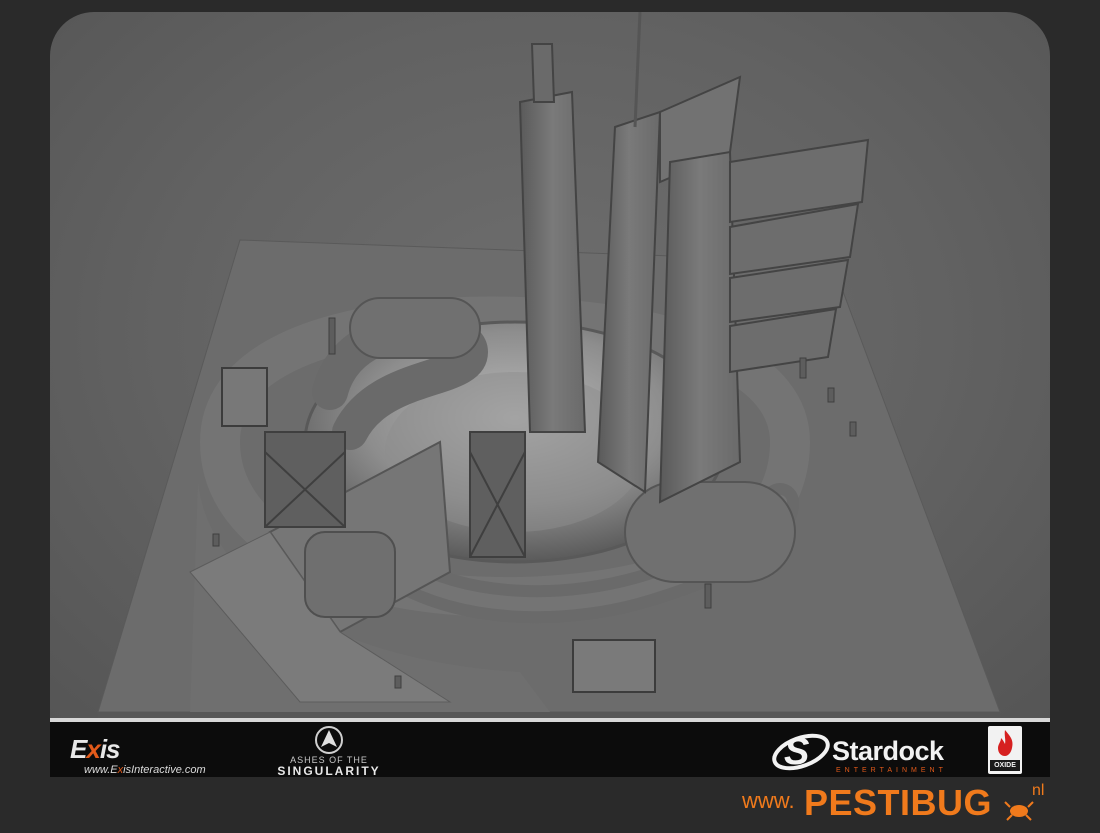 This screenshot has height=833, width=1100. What do you see at coordinates (1005, 743) in the screenshot?
I see `oxide-flame-icon` at bounding box center [1005, 743].